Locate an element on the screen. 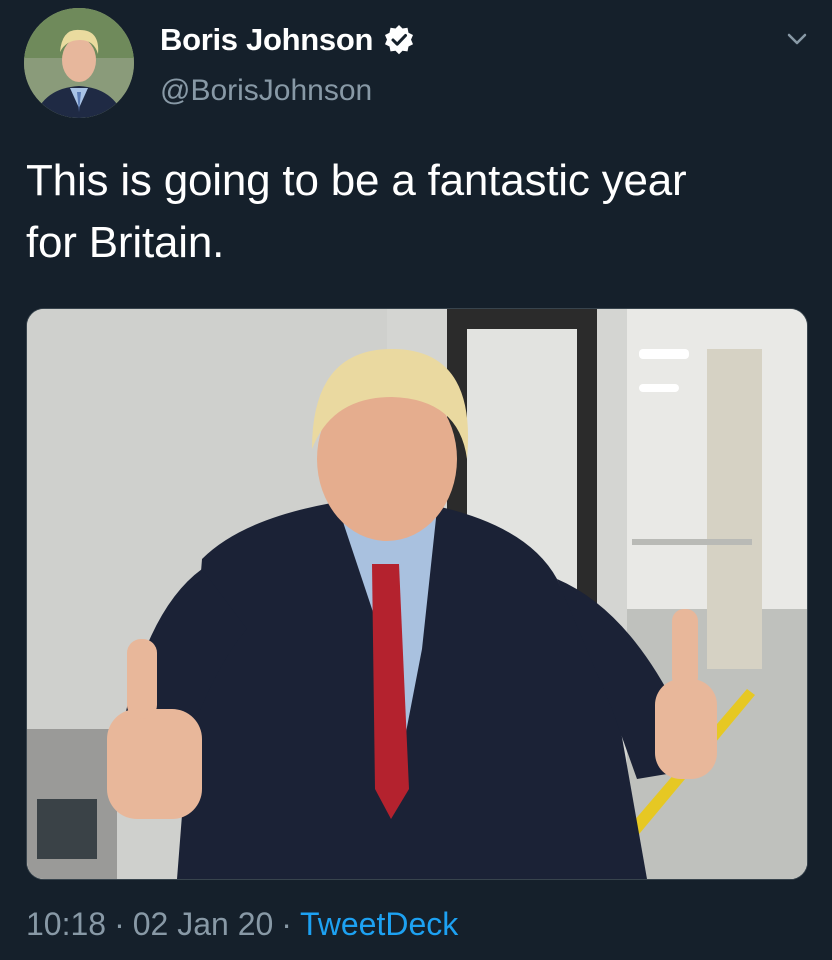 This screenshot has width=832, height=960. chevron-down-icon is located at coordinates (797, 39).